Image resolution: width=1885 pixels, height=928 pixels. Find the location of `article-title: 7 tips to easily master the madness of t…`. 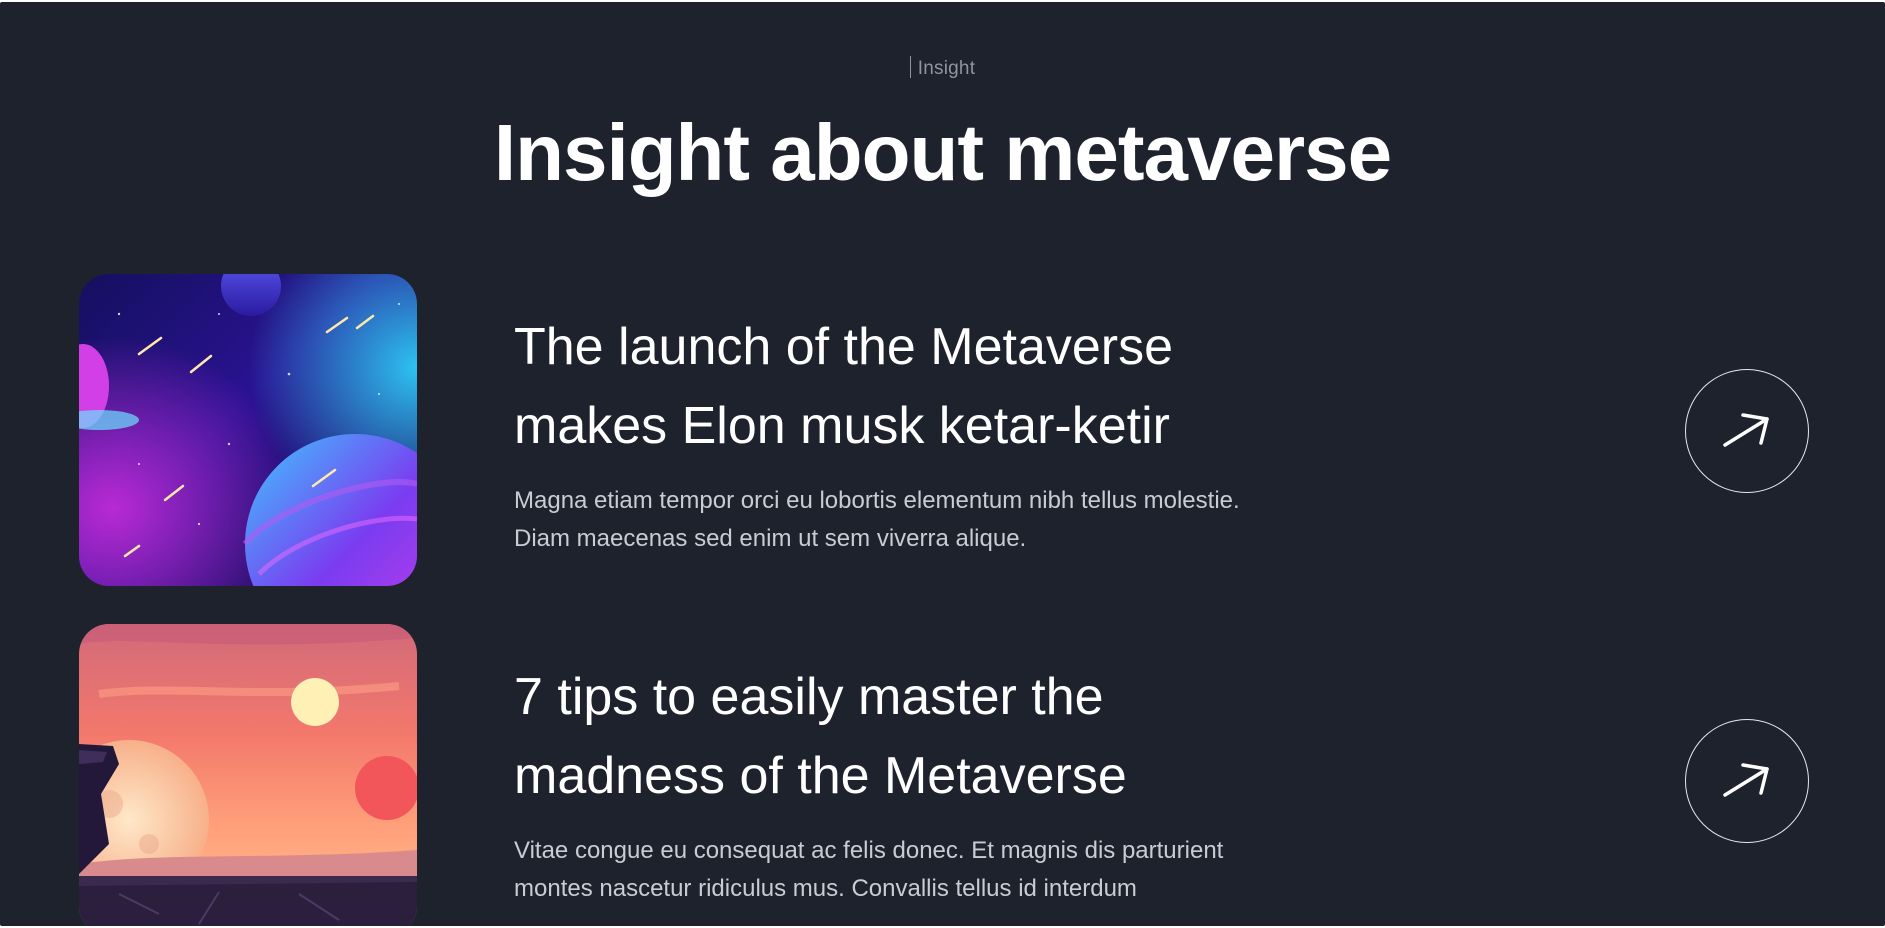

article-title: 7 tips to easily master the madness of t… is located at coordinates (924, 737).